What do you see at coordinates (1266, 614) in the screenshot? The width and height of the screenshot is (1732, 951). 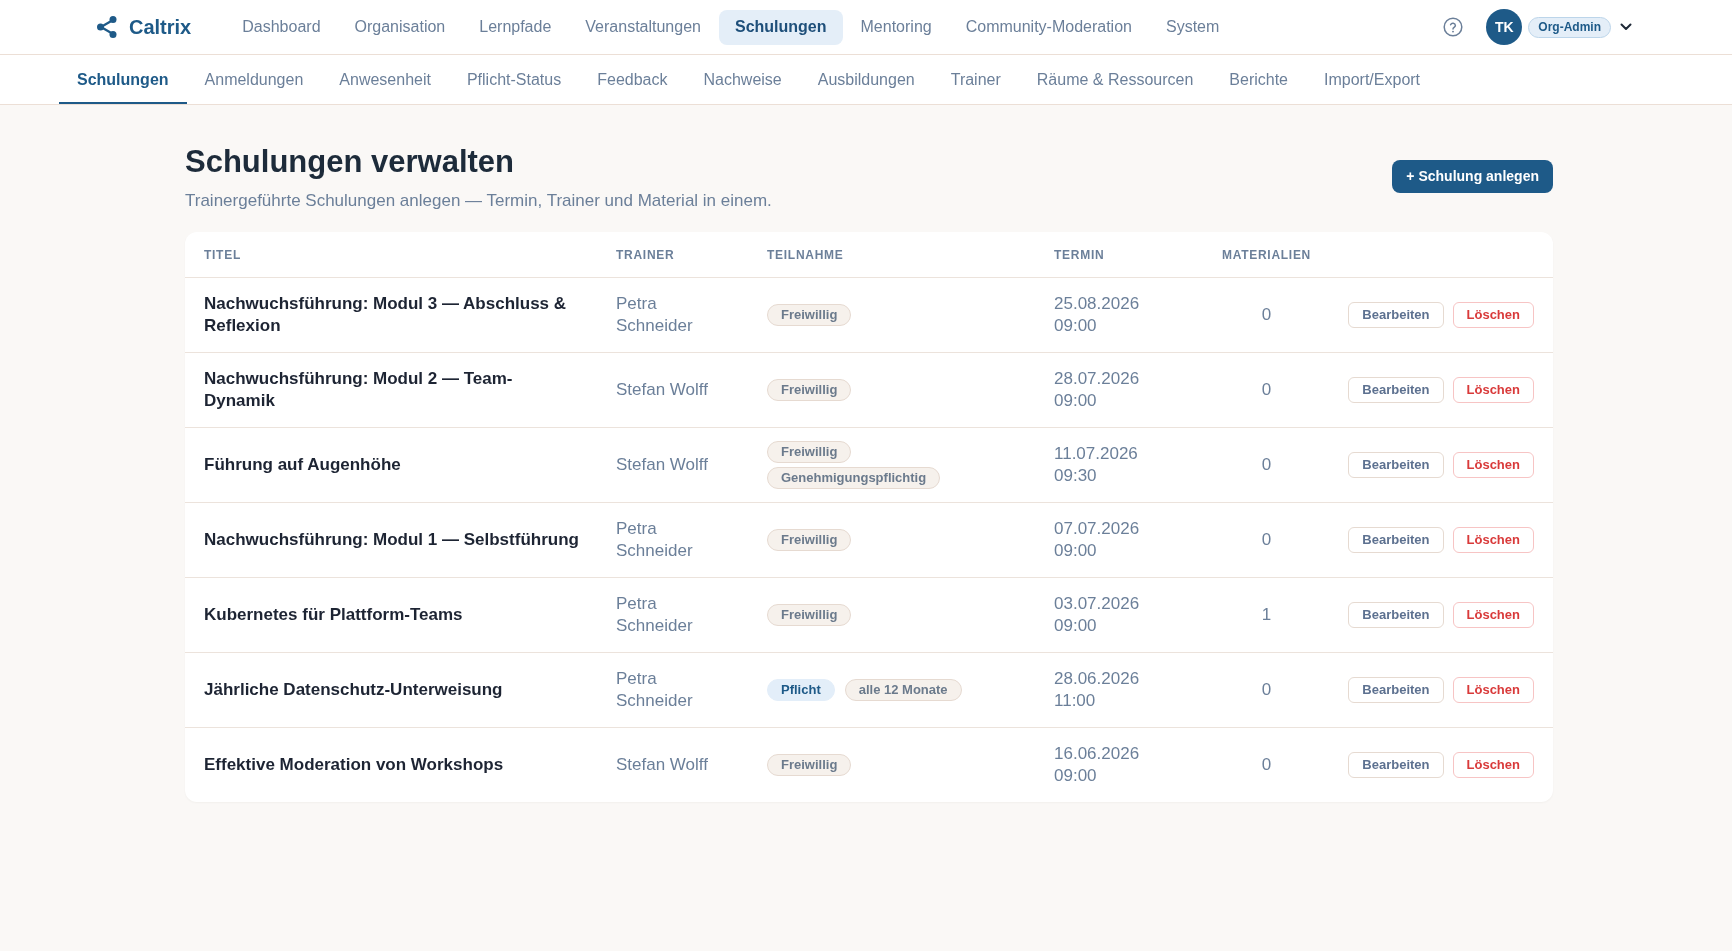 I see `materials-count: 1` at bounding box center [1266, 614].